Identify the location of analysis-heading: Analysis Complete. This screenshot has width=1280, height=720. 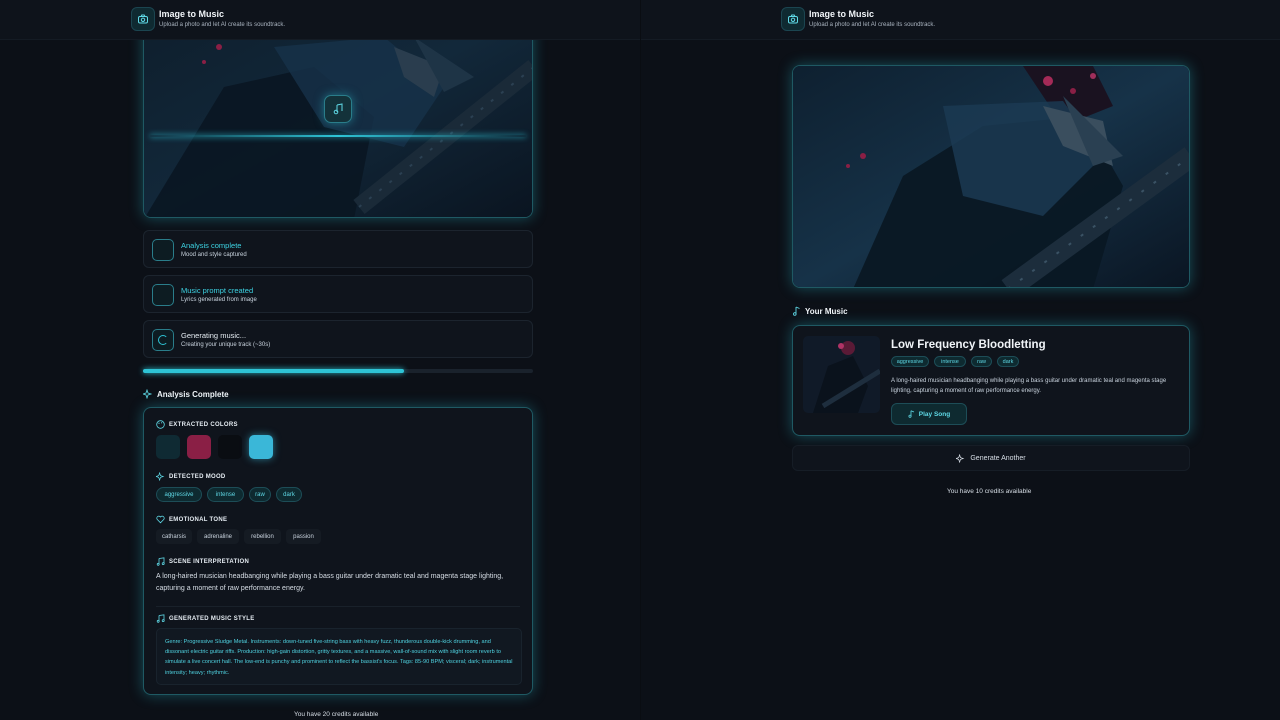
(186, 394).